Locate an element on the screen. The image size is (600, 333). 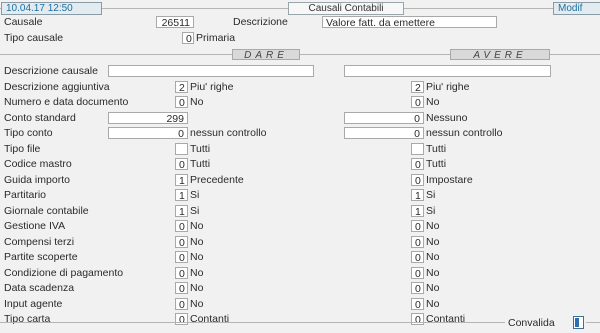
date-time-display: 10.04.17 12:50 is located at coordinates (51, 8).